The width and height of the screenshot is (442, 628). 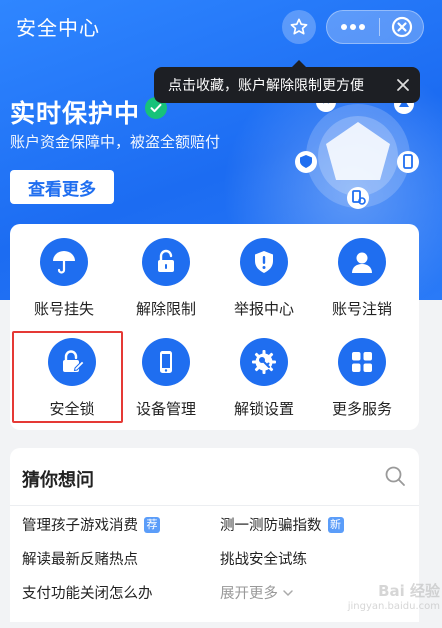 What do you see at coordinates (115, 142) in the screenshot?
I see `protection-subtitle: 账户资金保障中，被盗全额赔付` at bounding box center [115, 142].